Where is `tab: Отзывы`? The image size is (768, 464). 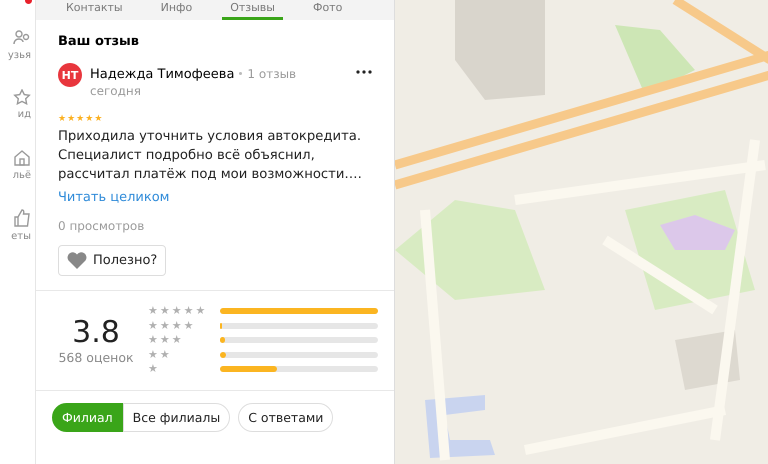
tab: Отзывы is located at coordinates (252, 10).